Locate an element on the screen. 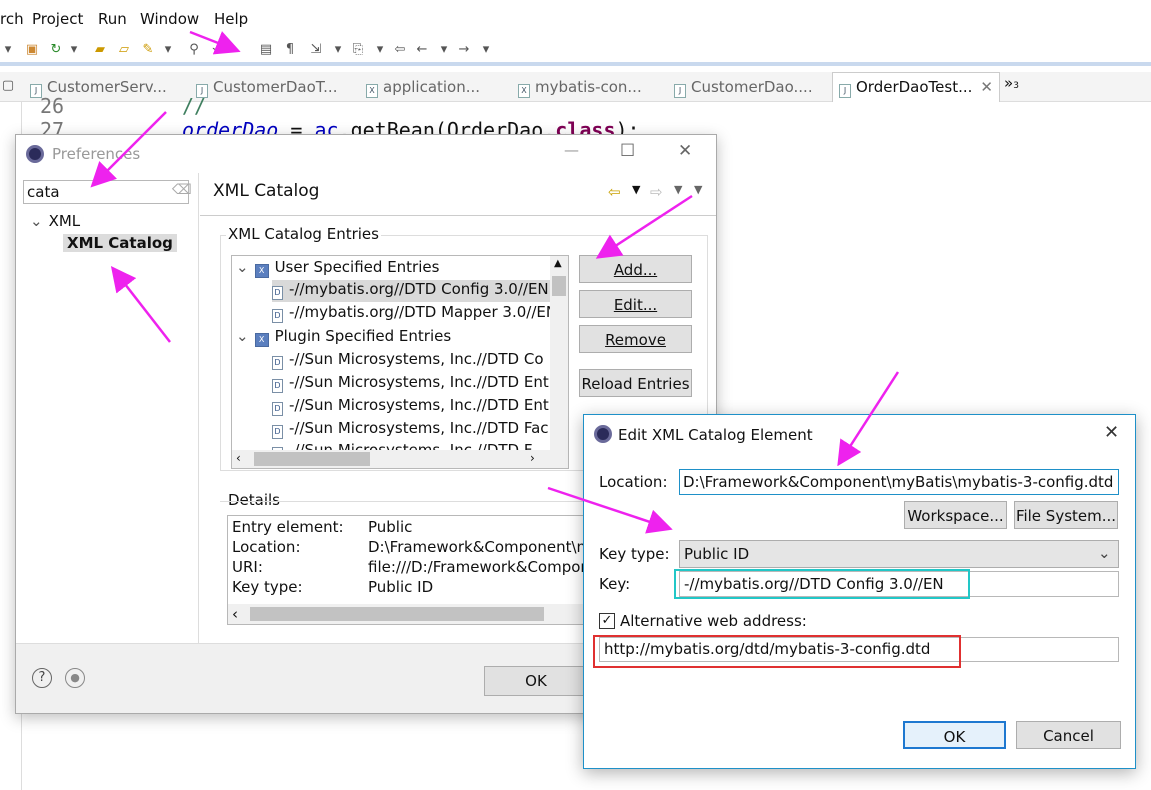  entry-item: D -//mybatis.org//DTD Config 3.0//EN is located at coordinates (418, 291).